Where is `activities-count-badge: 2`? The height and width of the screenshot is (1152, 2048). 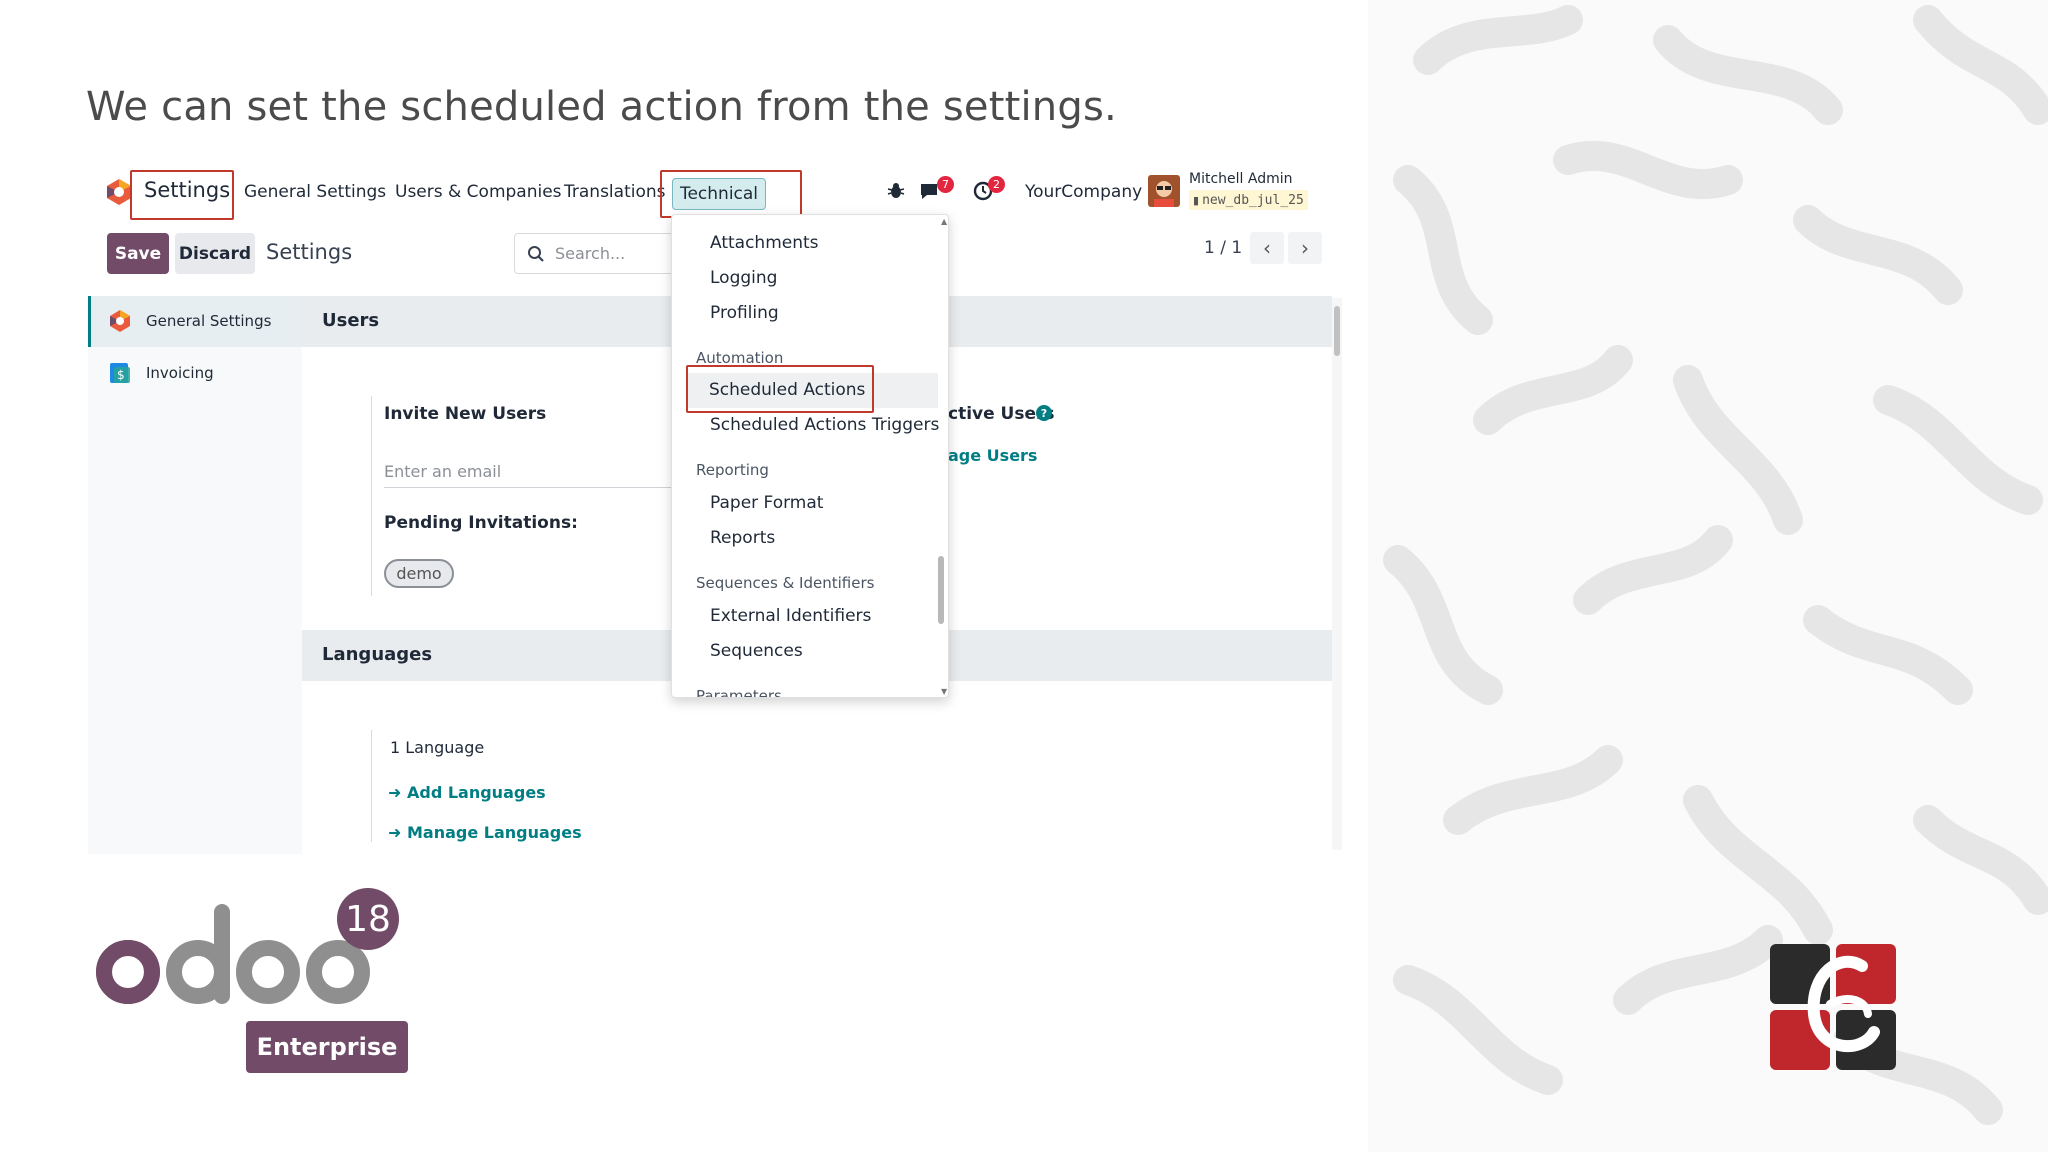
activities-count-badge: 2 is located at coordinates (996, 184).